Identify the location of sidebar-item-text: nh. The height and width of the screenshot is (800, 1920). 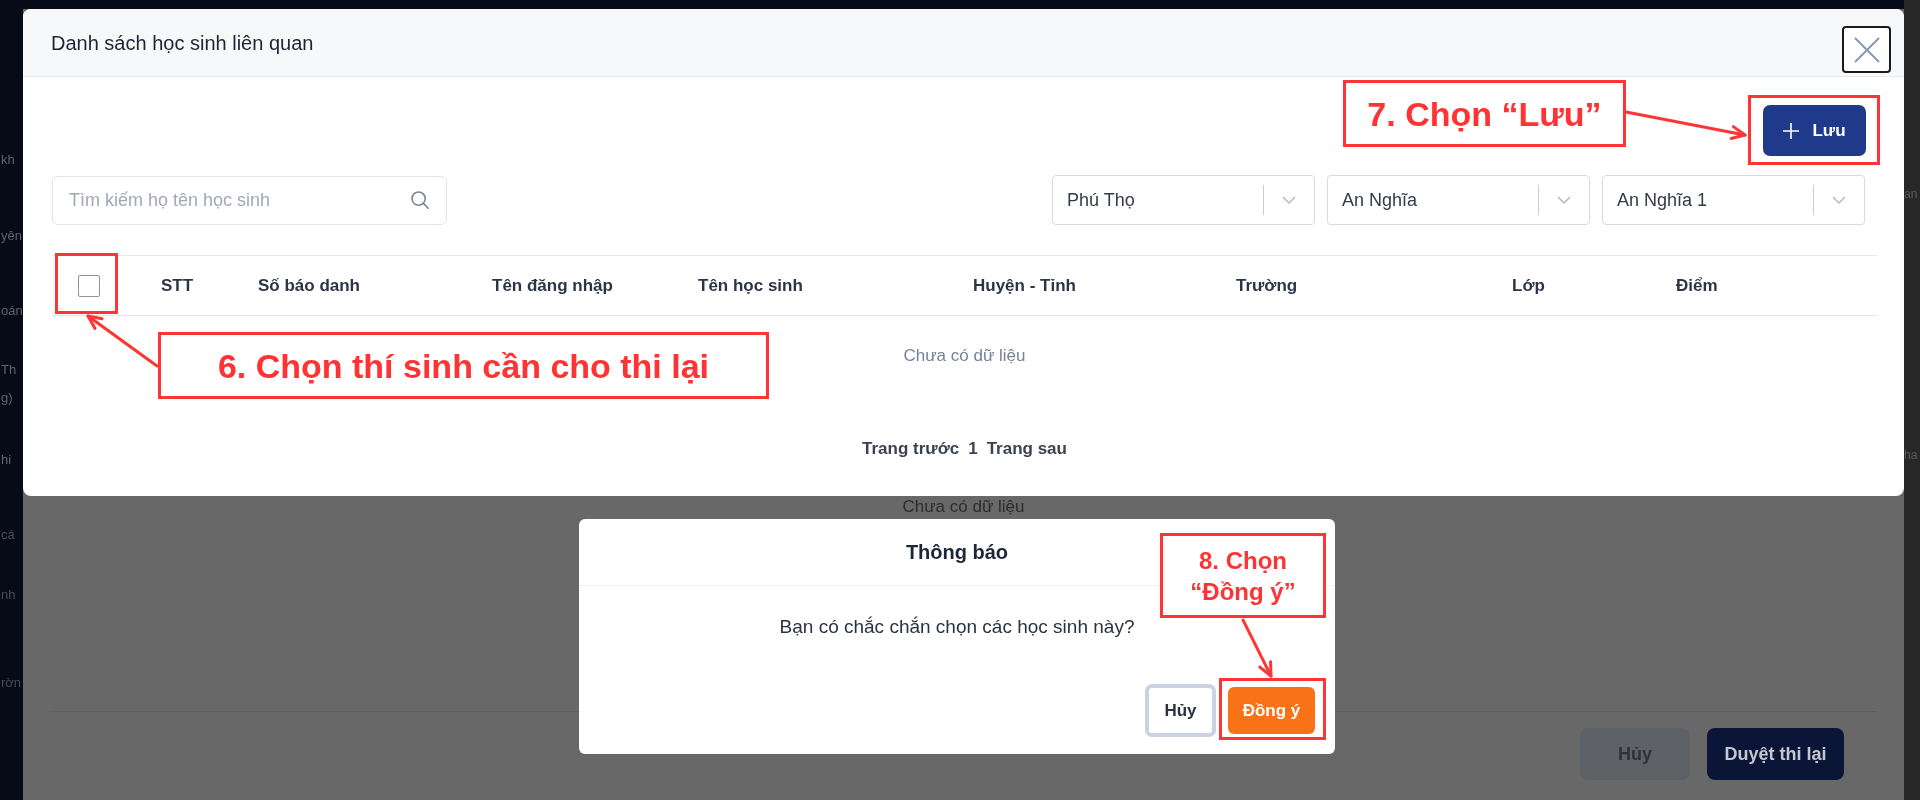
(8, 595).